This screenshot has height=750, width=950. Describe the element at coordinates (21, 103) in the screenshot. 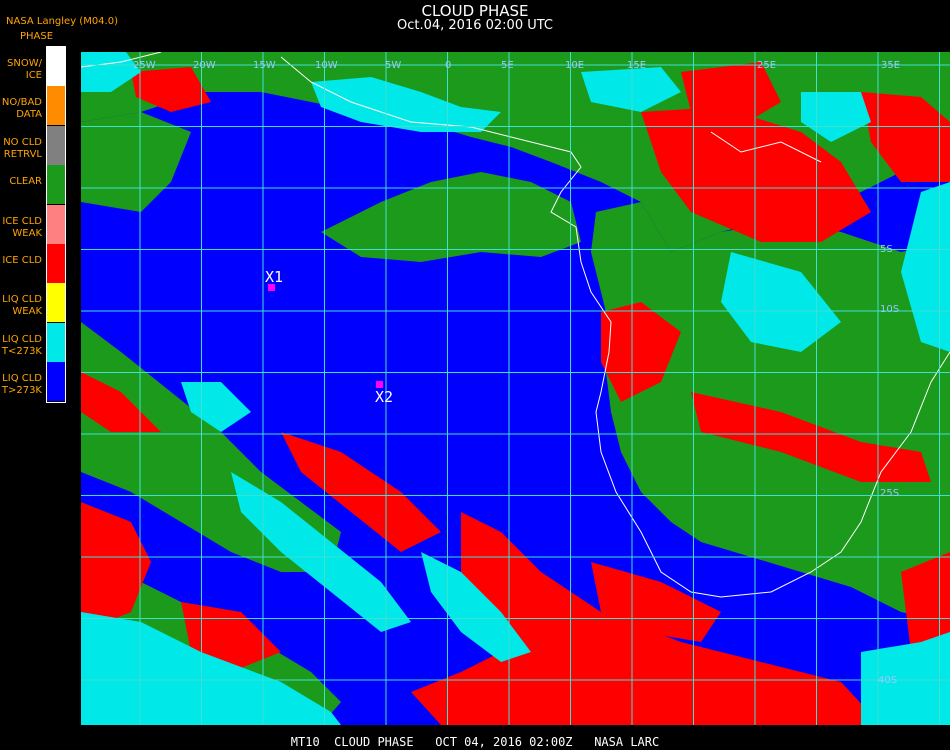

I see `legend-label-line1: NO/BAD` at that location.